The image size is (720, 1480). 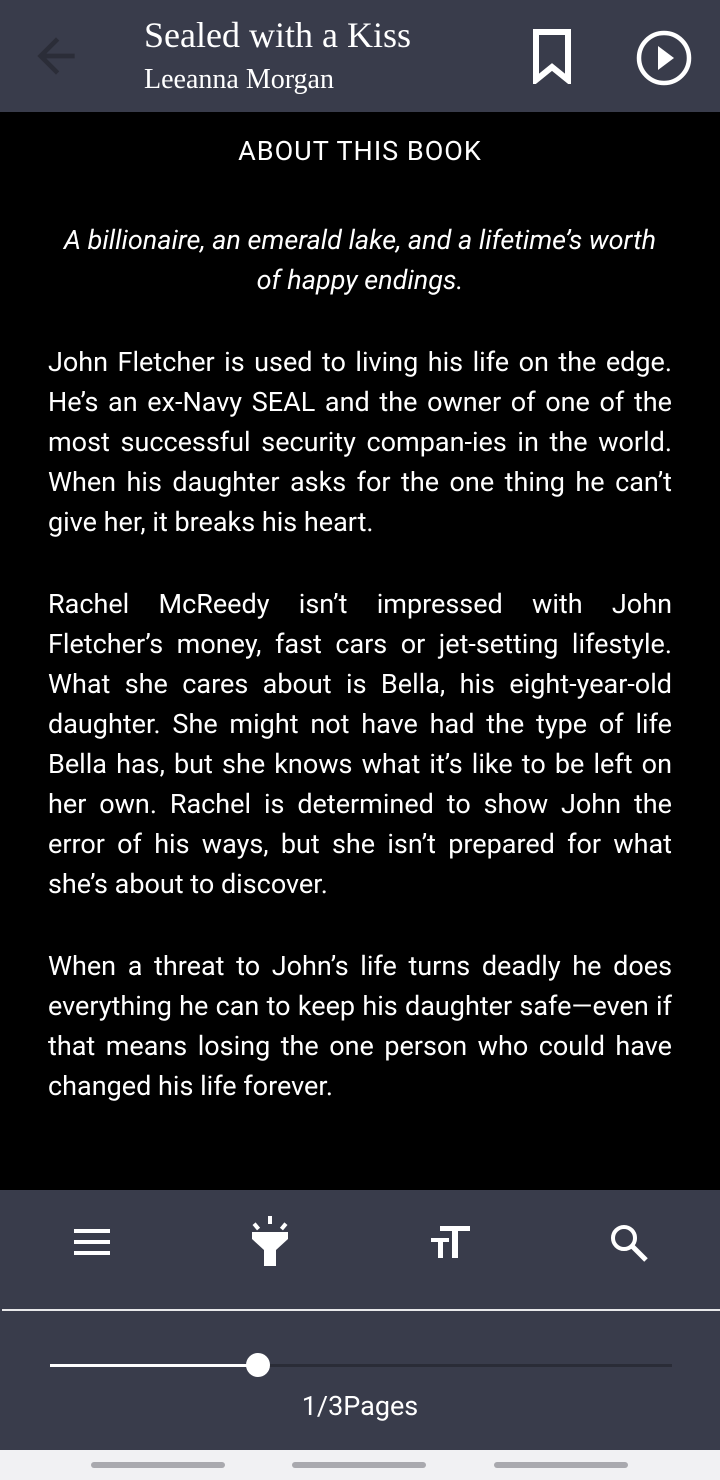 I want to click on app-header: Sealed with a Kiss Leeanna Morgan, so click(x=360, y=56).